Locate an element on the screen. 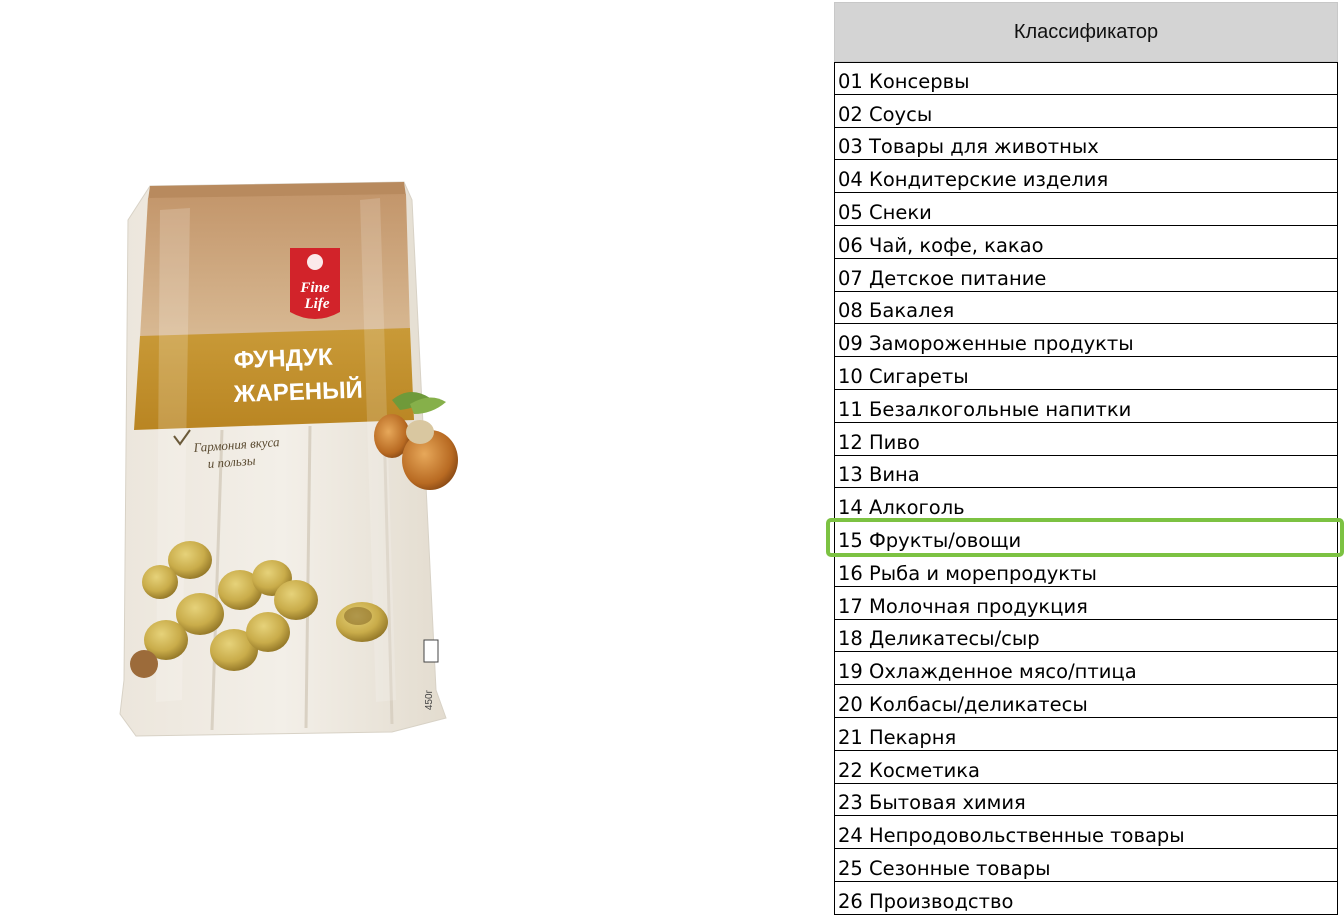 This screenshot has width=1344, height=917. classifier-row: 24 Непродовольственные товары is located at coordinates (1086, 833).